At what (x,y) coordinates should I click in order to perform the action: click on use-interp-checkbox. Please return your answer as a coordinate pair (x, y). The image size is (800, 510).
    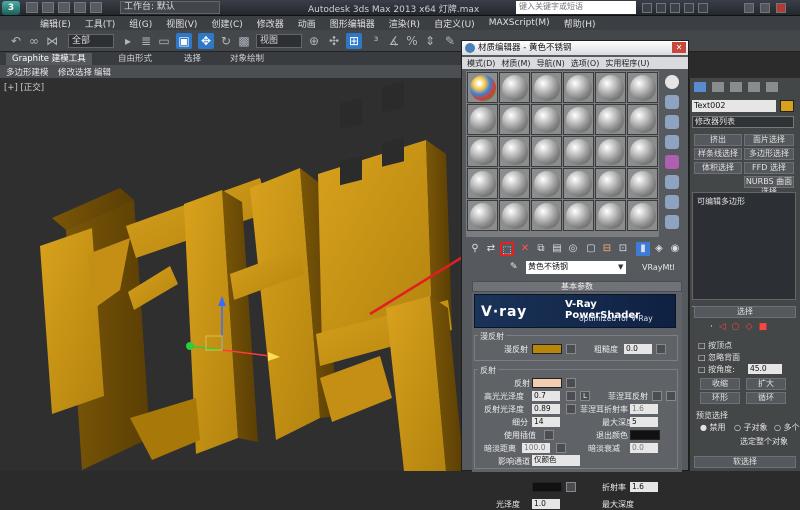
    Looking at the image, I should click on (549, 435).